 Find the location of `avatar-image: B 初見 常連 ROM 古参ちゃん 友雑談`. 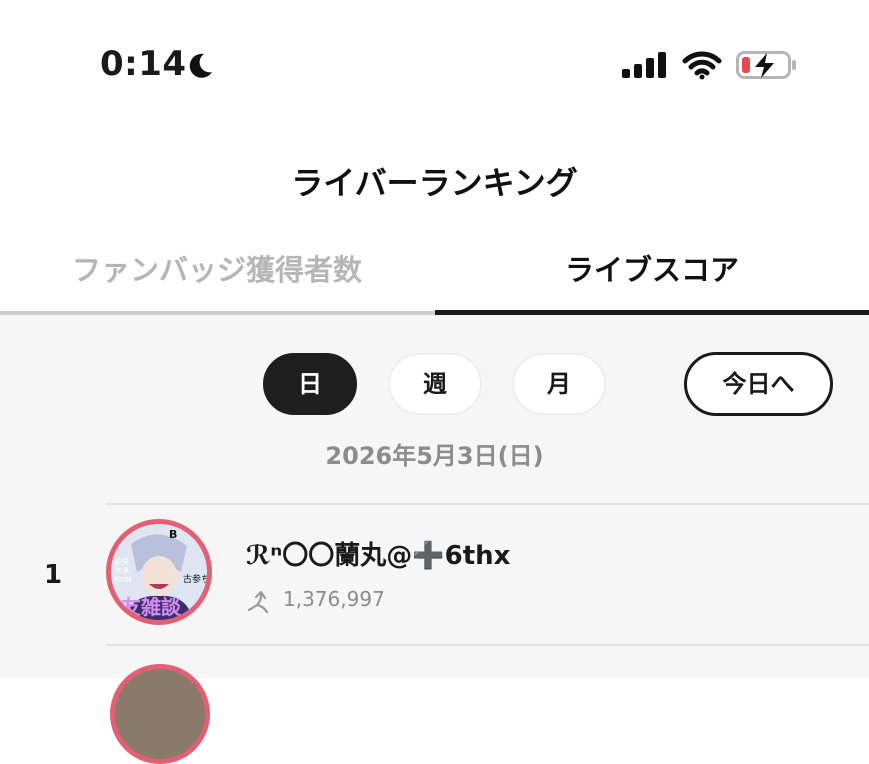

avatar-image: B 初見 常連 ROM 古参ちゃん 友雑談 is located at coordinates (159, 572).